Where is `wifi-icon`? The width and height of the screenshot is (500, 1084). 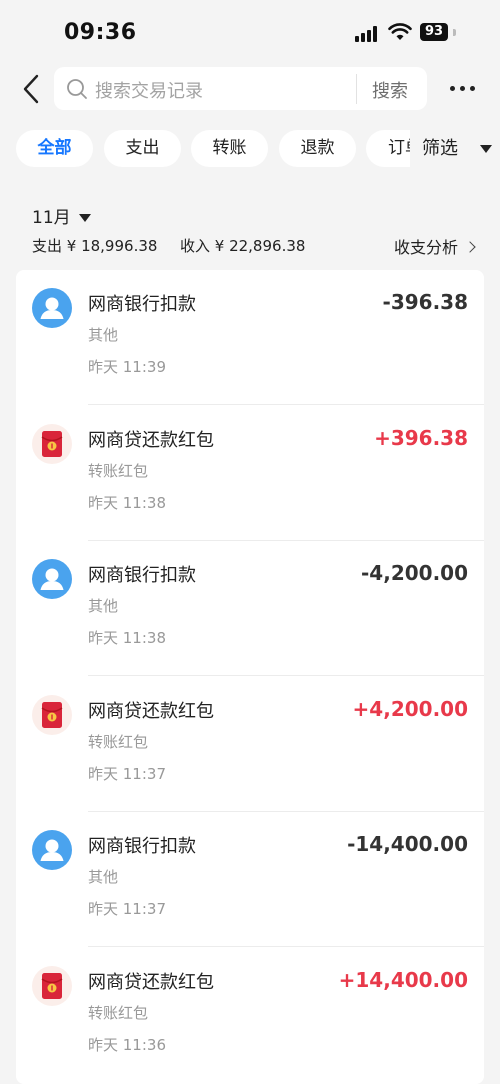 wifi-icon is located at coordinates (400, 31).